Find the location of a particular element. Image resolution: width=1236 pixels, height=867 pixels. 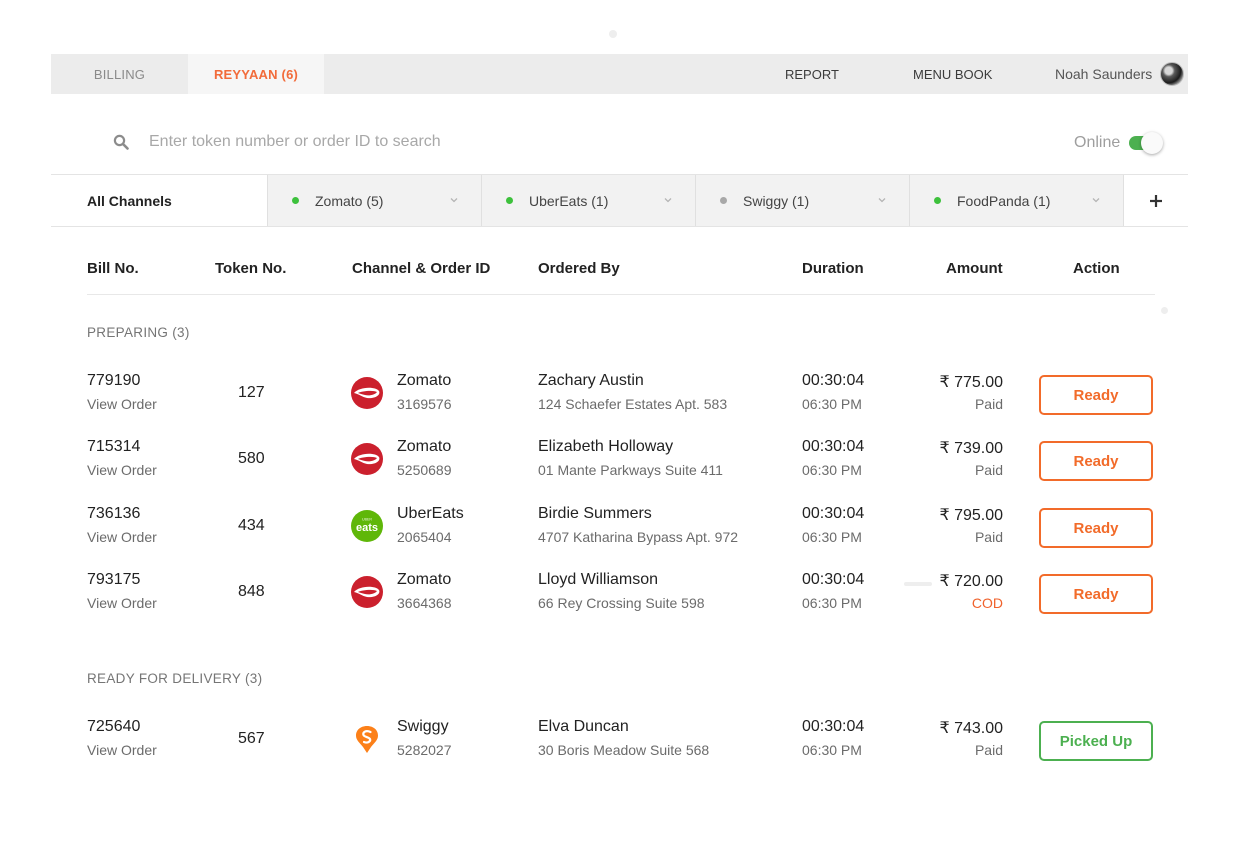

add-channel-button is located at coordinates (1155, 200).